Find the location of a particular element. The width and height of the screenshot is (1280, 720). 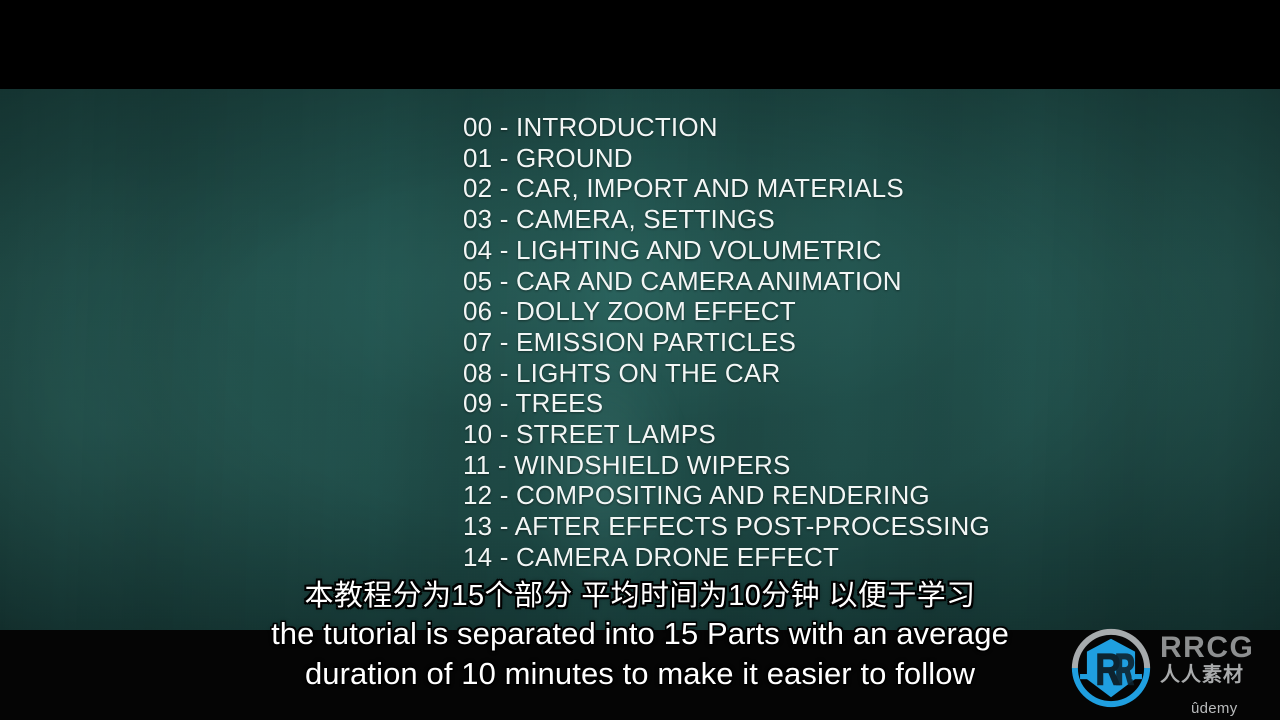

chapter-list-item: 12 - COMPOSITING AND RENDERING is located at coordinates (696, 495).